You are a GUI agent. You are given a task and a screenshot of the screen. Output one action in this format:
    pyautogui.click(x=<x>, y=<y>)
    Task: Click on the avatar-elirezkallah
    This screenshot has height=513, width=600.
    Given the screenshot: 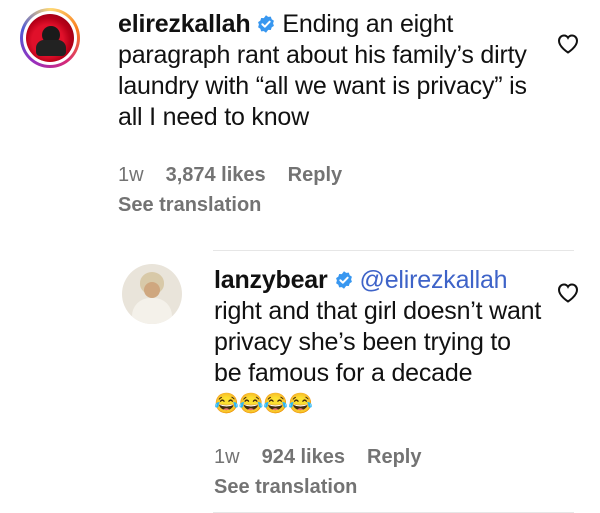 What is the action you would take?
    pyautogui.click(x=50, y=38)
    